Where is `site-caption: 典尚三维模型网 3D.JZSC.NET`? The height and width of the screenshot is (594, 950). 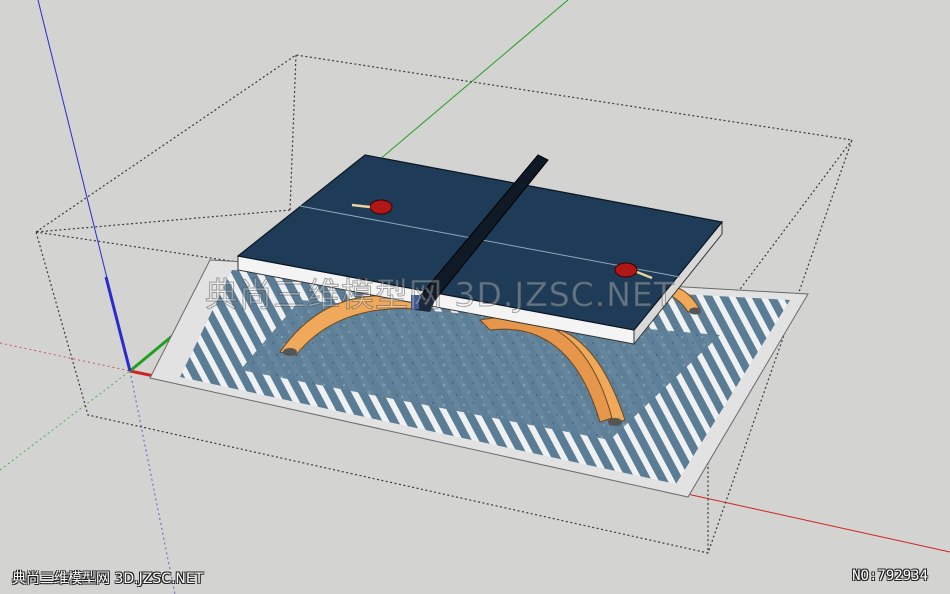
site-caption: 典尚三维模型网 3D.JZSC.NET is located at coordinates (108, 579).